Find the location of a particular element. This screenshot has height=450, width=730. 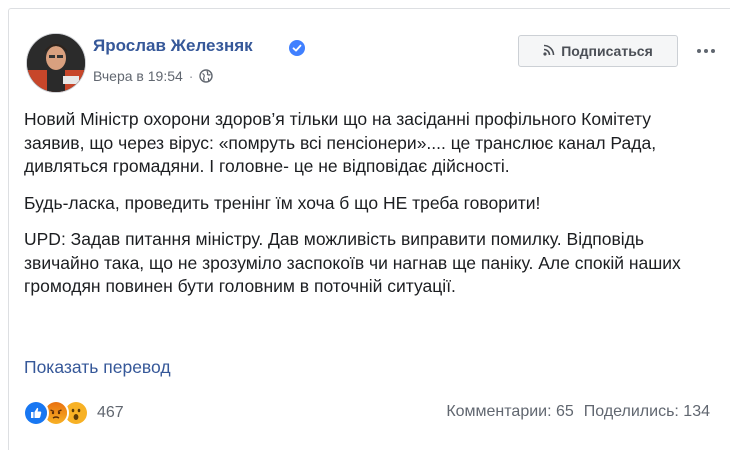

reactions-summary: 467 is located at coordinates (73, 413).